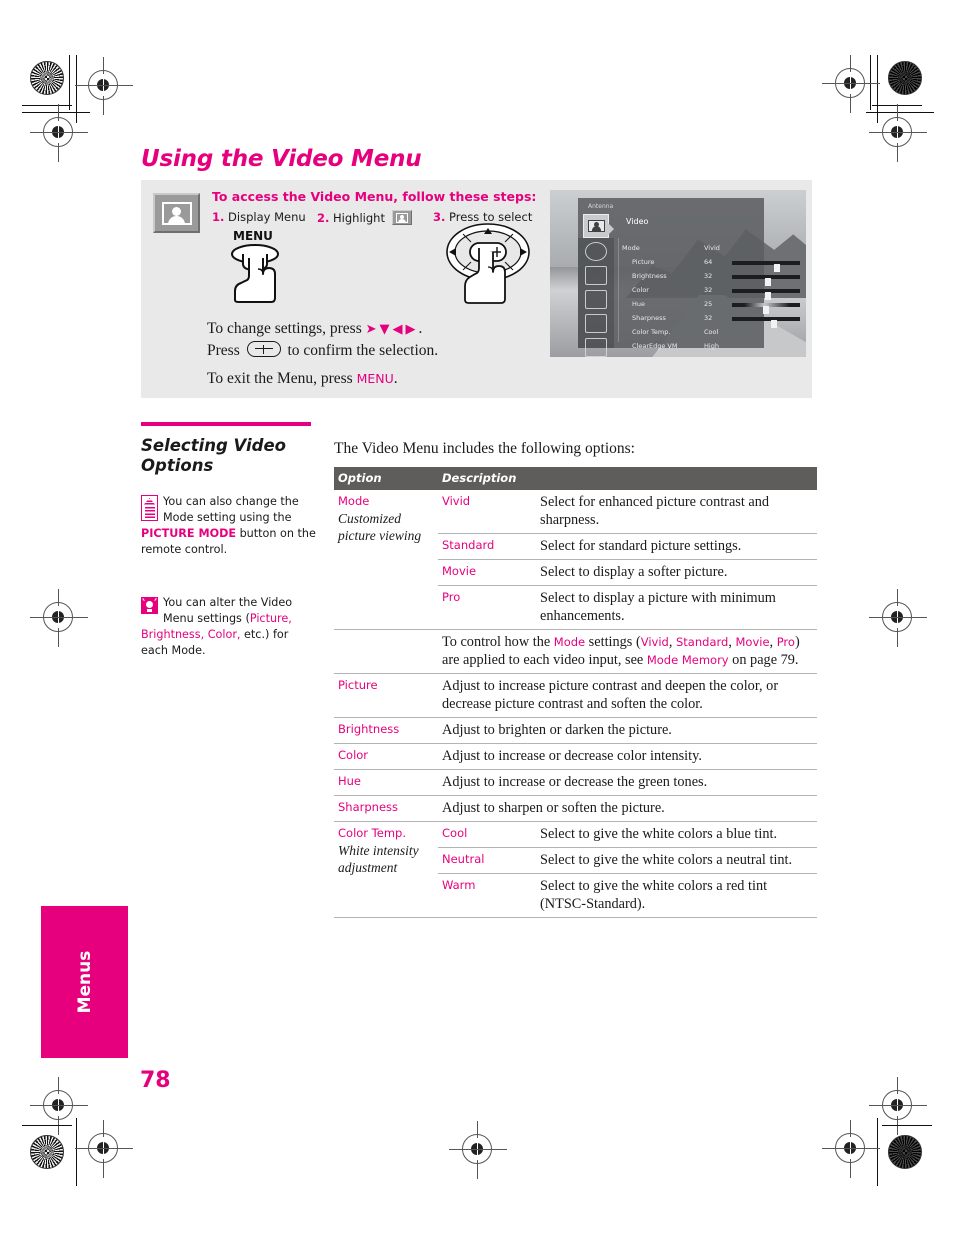 The width and height of the screenshot is (954, 1235). I want to click on osd-row: Color 32, so click(711, 292).